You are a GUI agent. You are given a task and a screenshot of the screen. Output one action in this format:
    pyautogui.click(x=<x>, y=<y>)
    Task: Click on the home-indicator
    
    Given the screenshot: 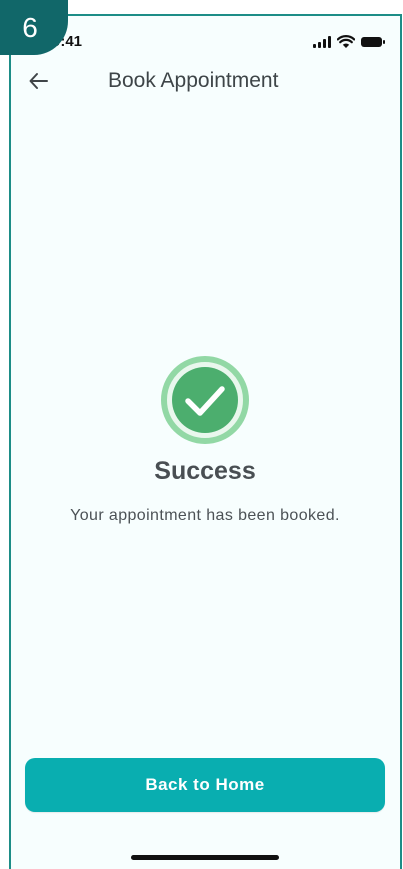 What is the action you would take?
    pyautogui.click(x=205, y=857)
    